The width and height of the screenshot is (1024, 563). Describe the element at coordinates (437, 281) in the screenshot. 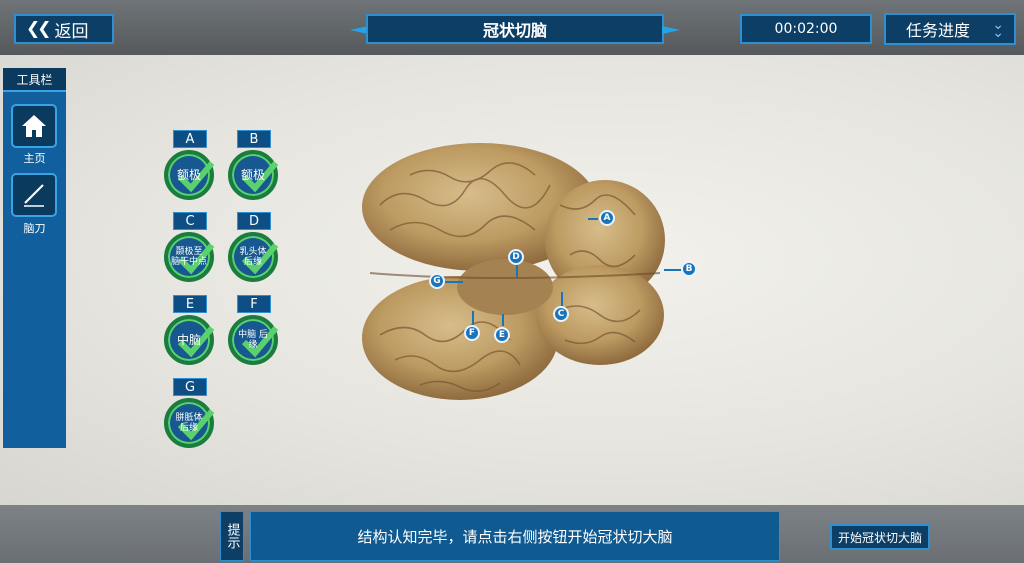

I see `marker-g: G` at that location.